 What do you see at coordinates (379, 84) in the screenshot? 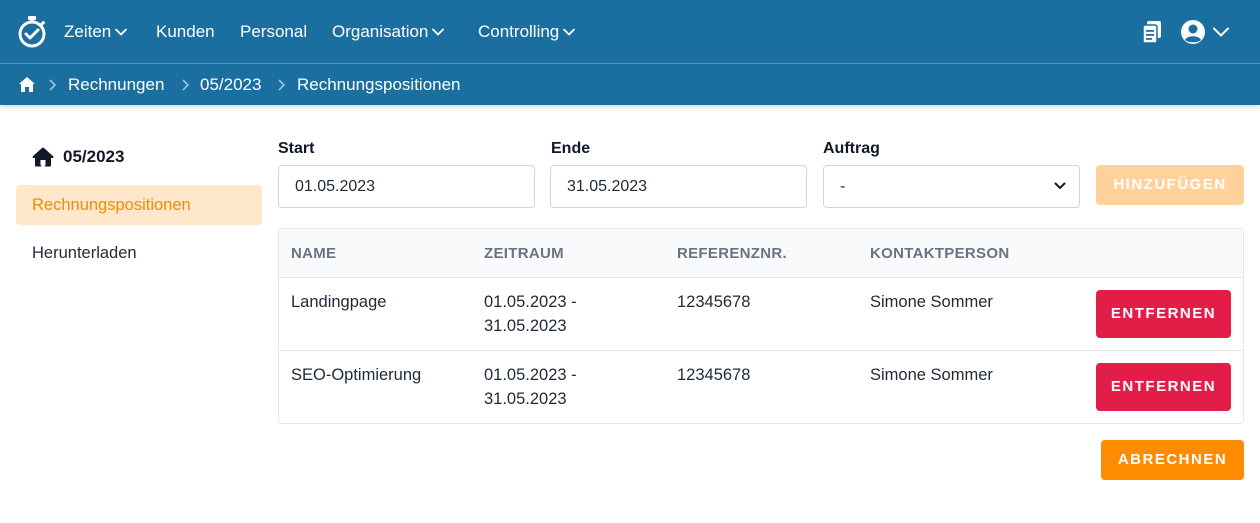
I see `breadcrumb-current: Rechnungspositionen` at bounding box center [379, 84].